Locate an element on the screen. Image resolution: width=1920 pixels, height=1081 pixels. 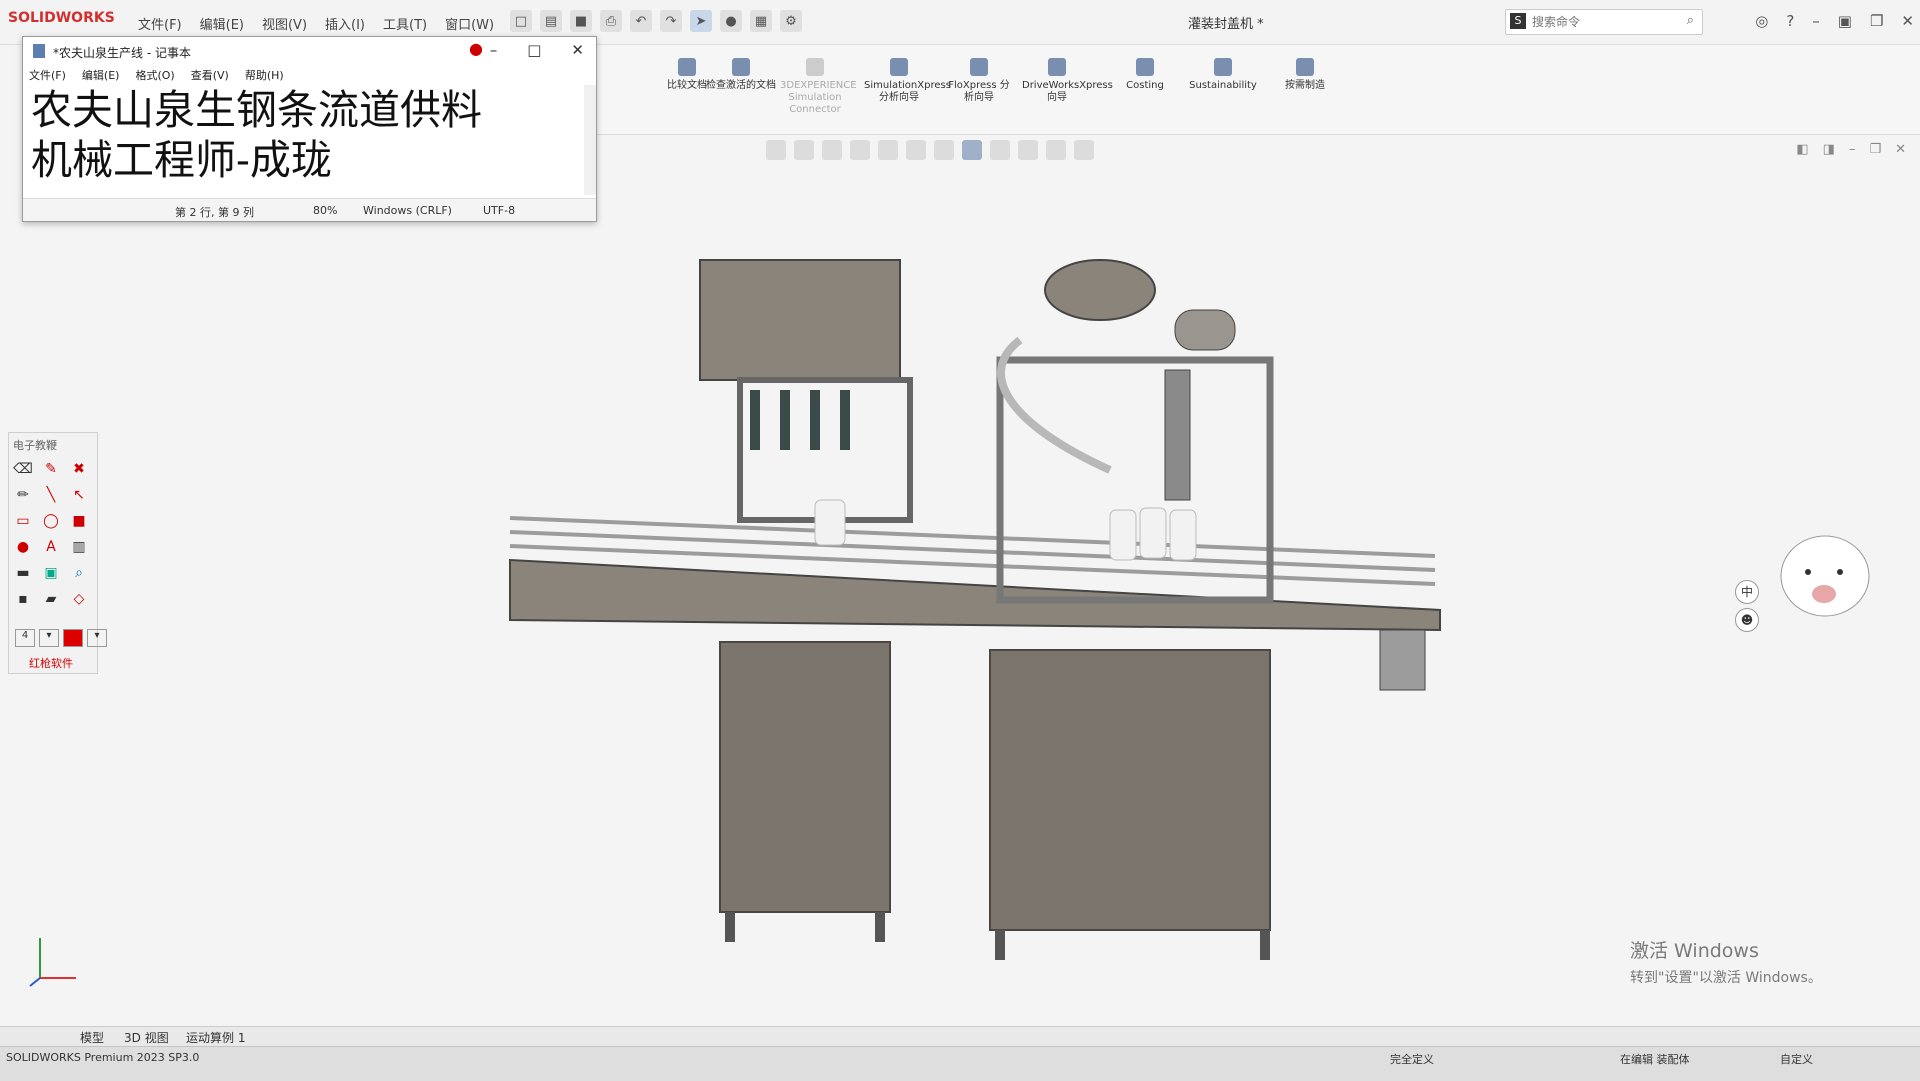
arrow-icon: ↖ is located at coordinates (79, 495).